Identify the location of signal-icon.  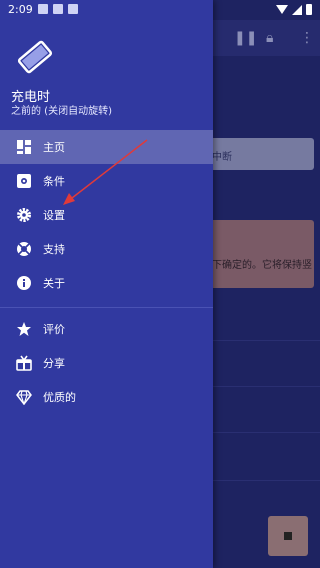
(297, 9).